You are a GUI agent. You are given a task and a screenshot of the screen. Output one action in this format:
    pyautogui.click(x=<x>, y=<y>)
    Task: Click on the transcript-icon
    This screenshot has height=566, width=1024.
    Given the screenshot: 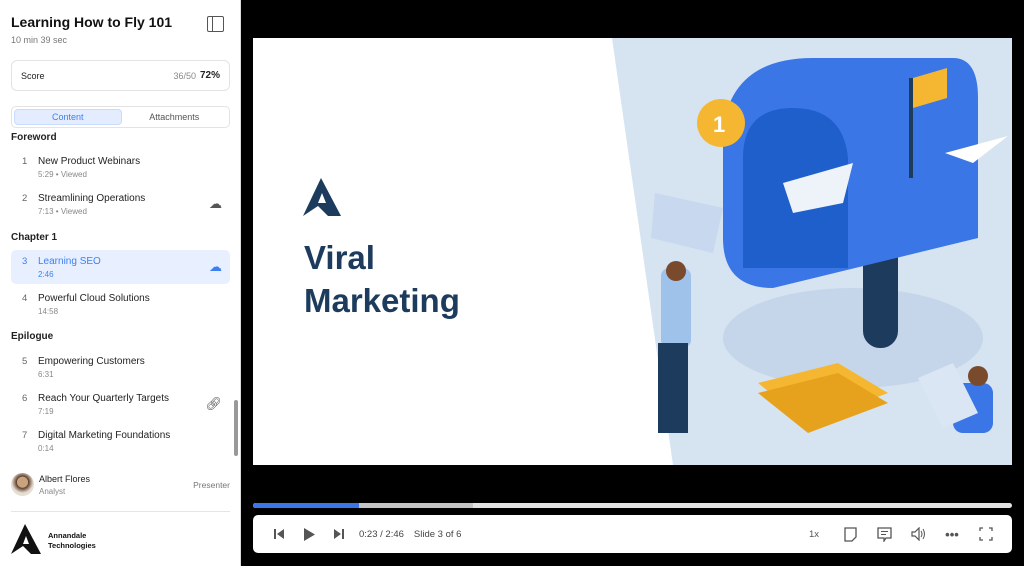 What is the action you would take?
    pyautogui.click(x=884, y=534)
    